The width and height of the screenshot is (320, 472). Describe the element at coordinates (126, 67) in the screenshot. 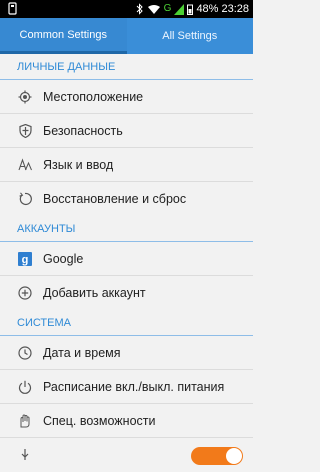

I see `section-header-personal: ЛИЧНЫЕ ДАННЫЕ` at that location.